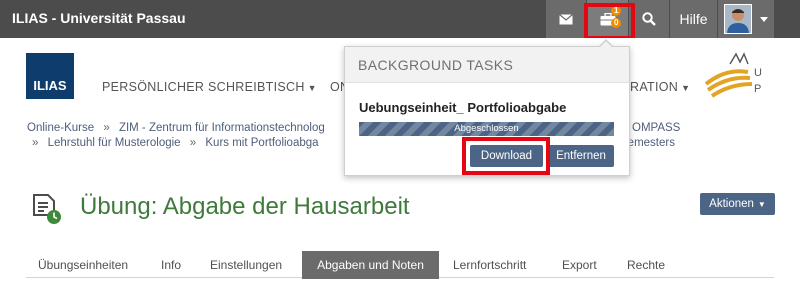 The height and width of the screenshot is (287, 800). Describe the element at coordinates (245, 206) in the screenshot. I see `page-title: Übung: Abgabe der Hausarbeit` at that location.